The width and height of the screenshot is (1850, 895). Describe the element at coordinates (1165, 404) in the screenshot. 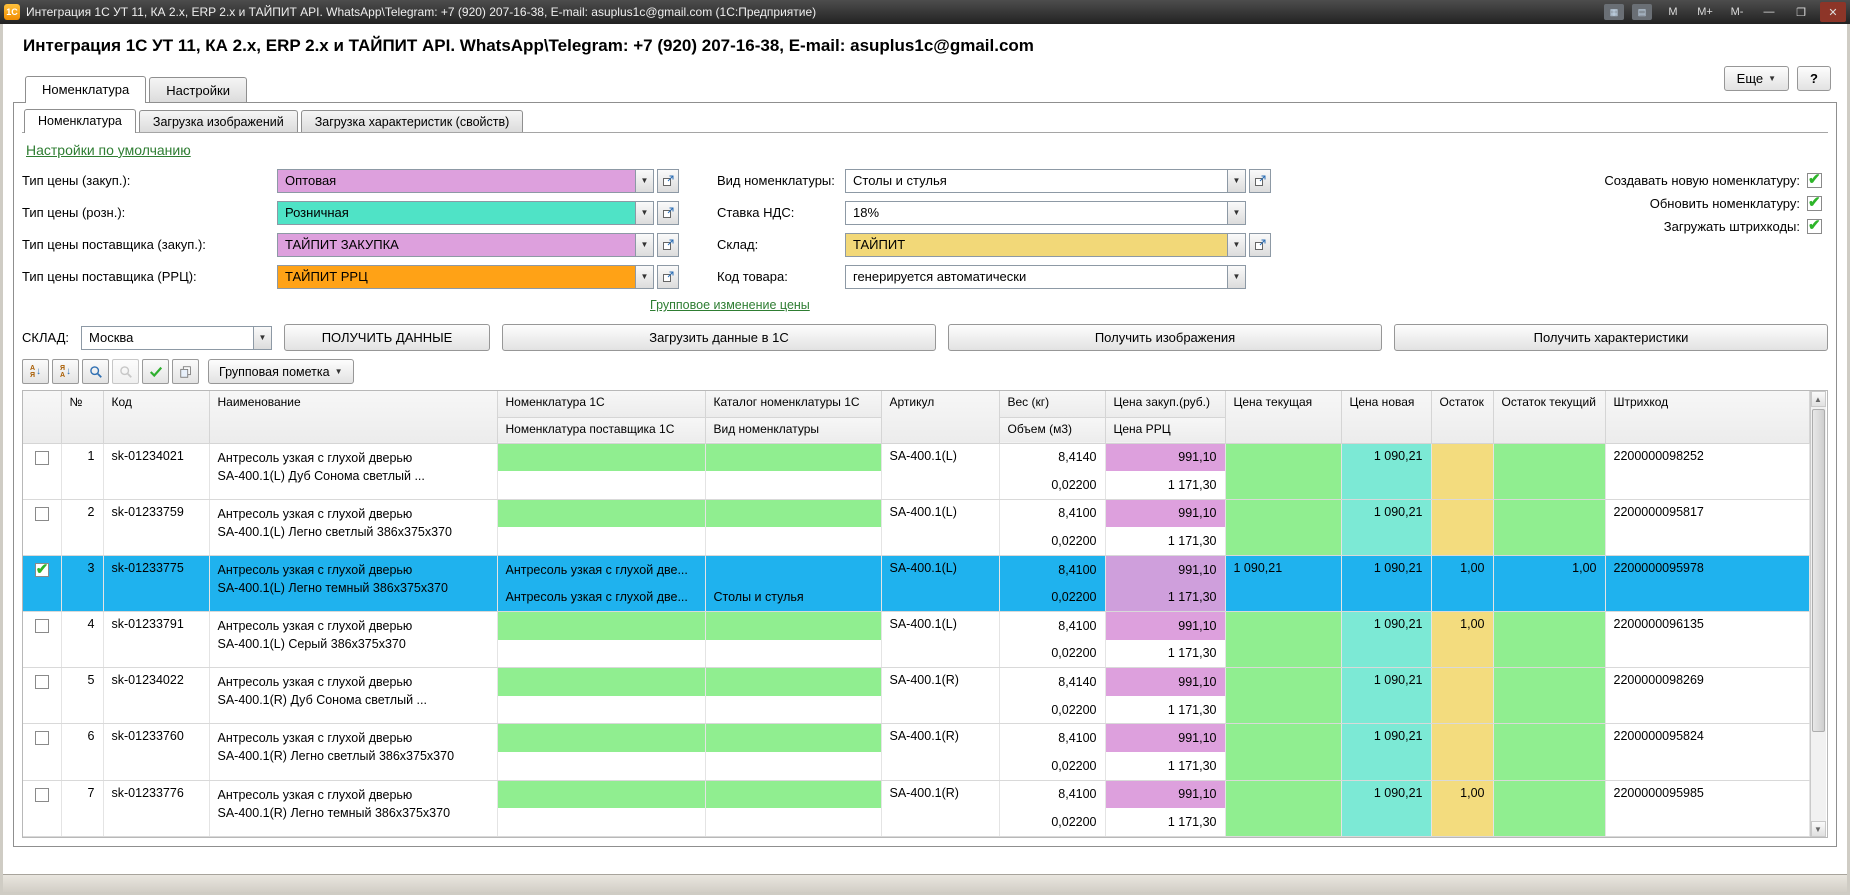

I see `header-price-purchase: Цена закуп.(руб.)` at that location.